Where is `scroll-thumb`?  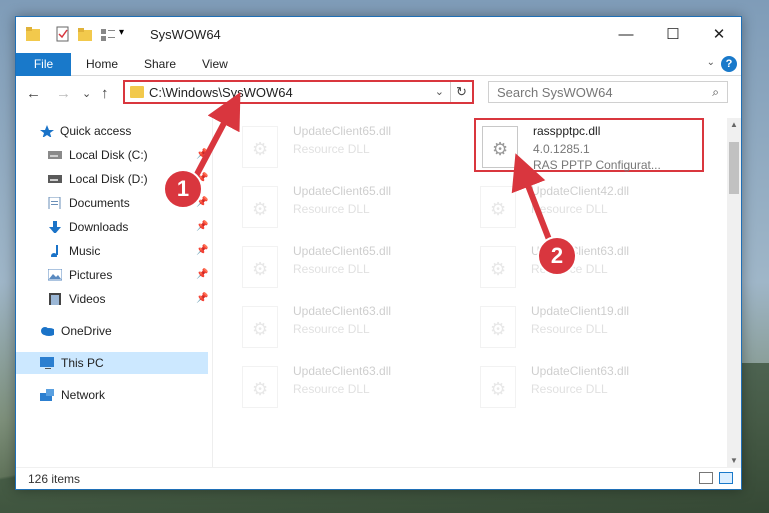
scroll-thumb is located at coordinates (734, 168).